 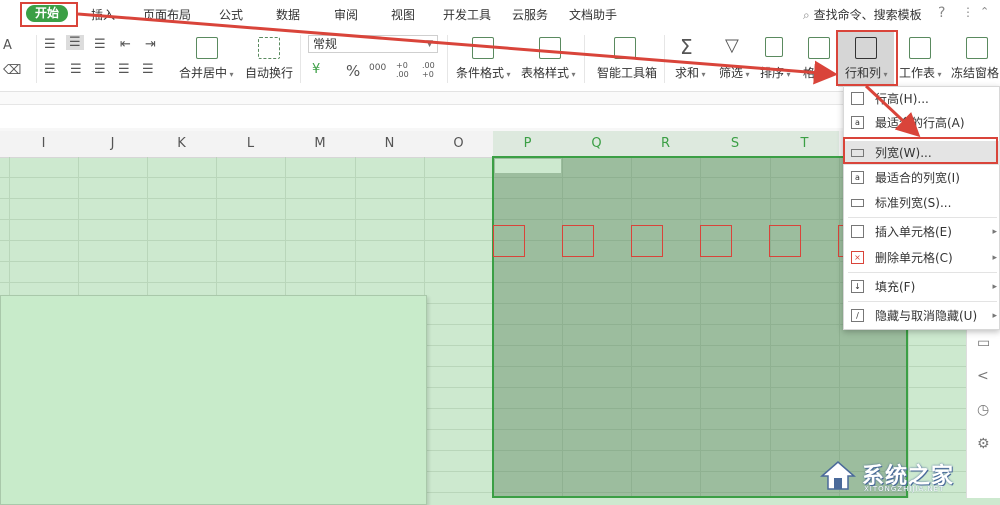 What do you see at coordinates (906, 476) in the screenshot?
I see `site-watermark: 系统之家 XITONGZHIJIA.NET` at bounding box center [906, 476].